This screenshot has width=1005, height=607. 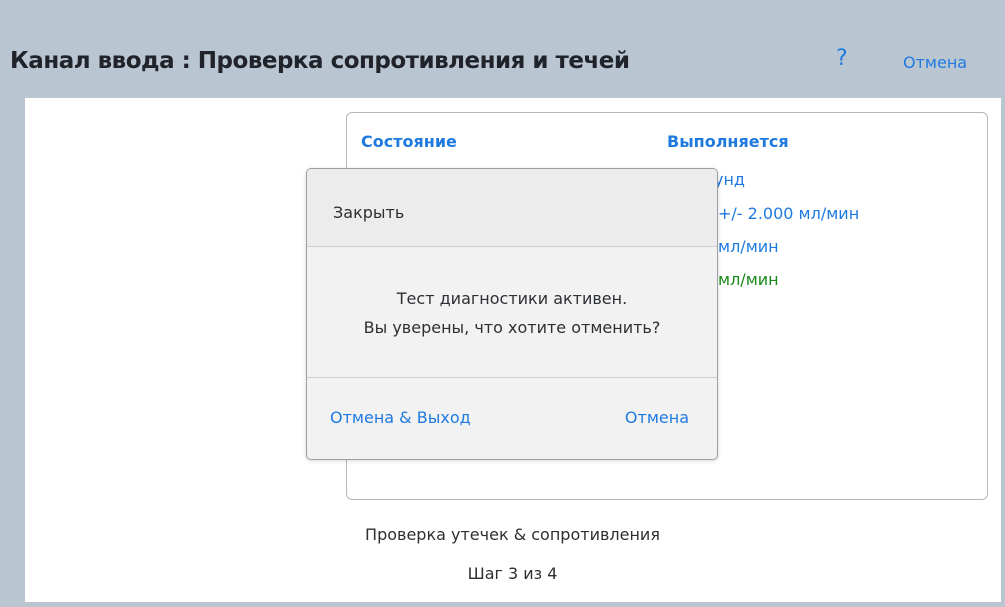 I want to click on status-row-result: мл/мин, so click(x=748, y=279).